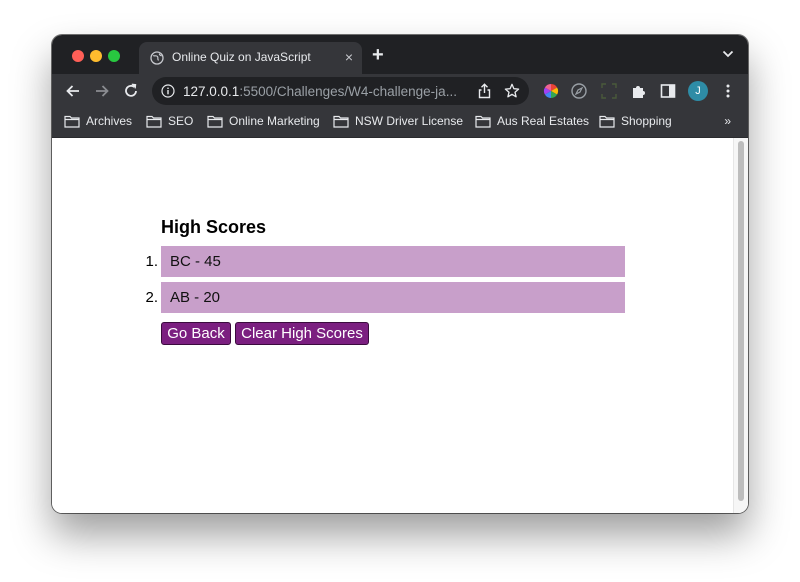  Describe the element at coordinates (727, 121) in the screenshot. I see `bookmarks-overflow-button: »` at that location.